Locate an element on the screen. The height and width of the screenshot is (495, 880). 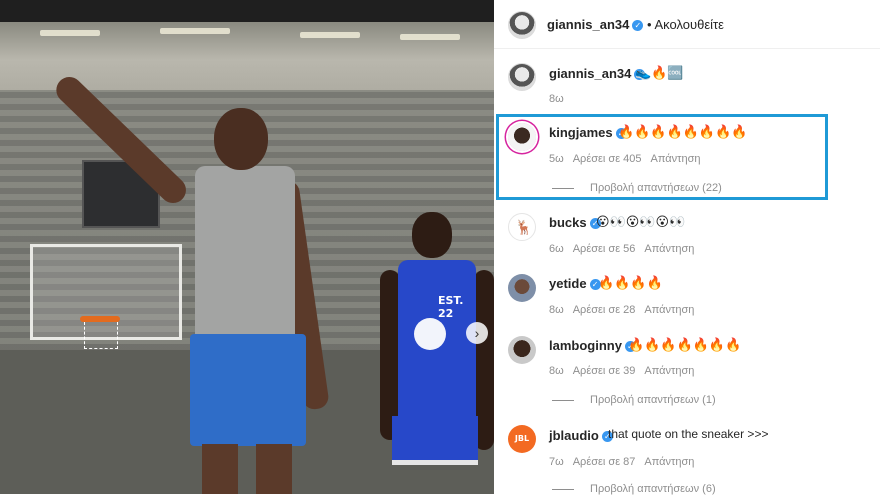
post-header: giannis_an34 ✓ • Ακολουθείτε is located at coordinates (687, 24).